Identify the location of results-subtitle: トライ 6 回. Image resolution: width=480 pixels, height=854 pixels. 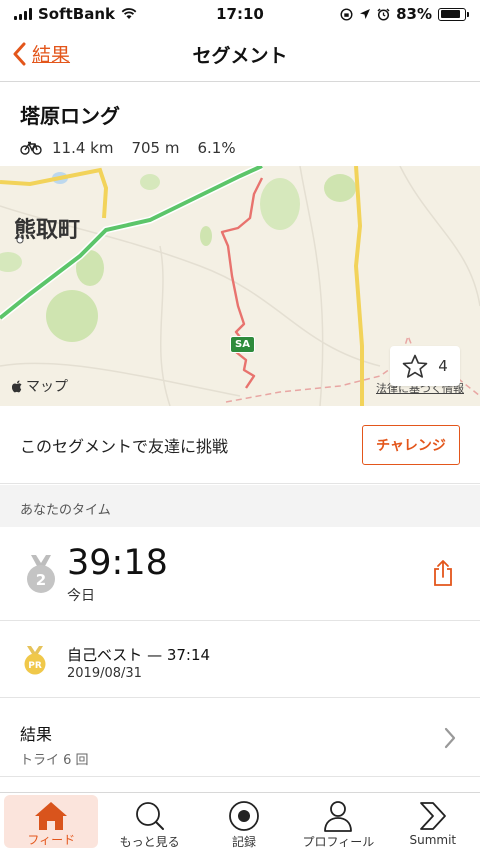
(54, 760).